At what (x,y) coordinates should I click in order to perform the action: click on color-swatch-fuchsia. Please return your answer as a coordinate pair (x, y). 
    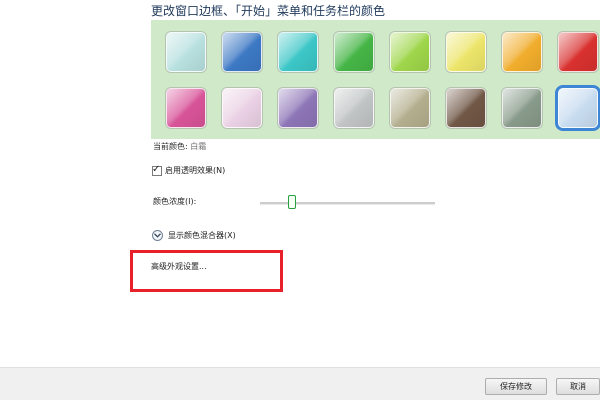
    Looking at the image, I should click on (186, 108).